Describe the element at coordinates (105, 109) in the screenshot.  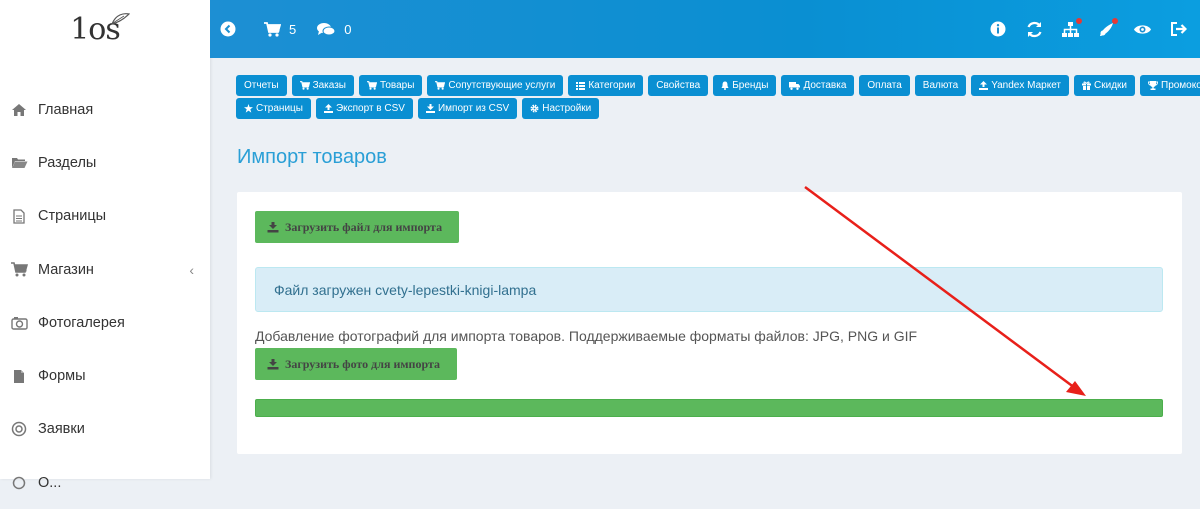
I see `sidebar-item-home: Главная` at that location.